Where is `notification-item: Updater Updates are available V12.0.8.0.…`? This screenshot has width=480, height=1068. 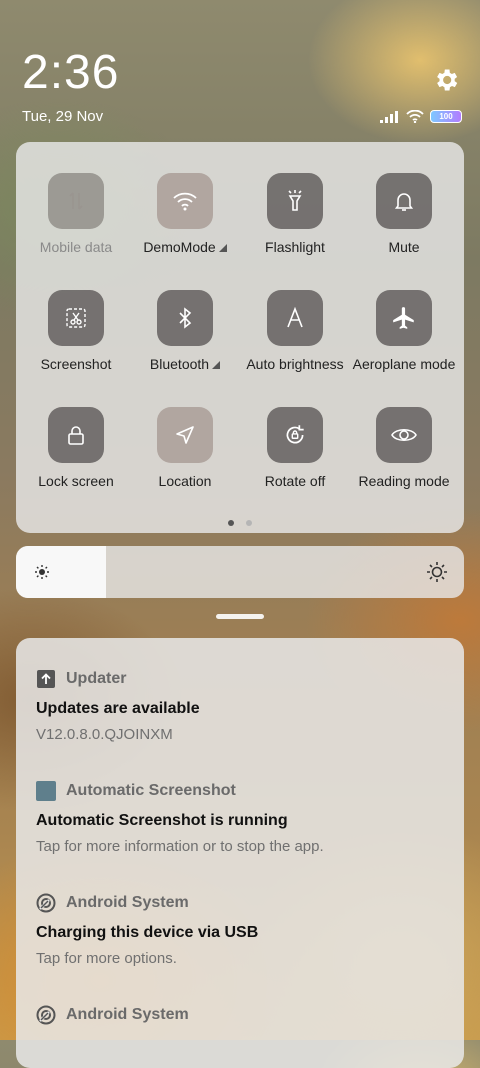
notification-item: Updater Updates are available V12.0.8.0.… is located at coordinates (241, 705).